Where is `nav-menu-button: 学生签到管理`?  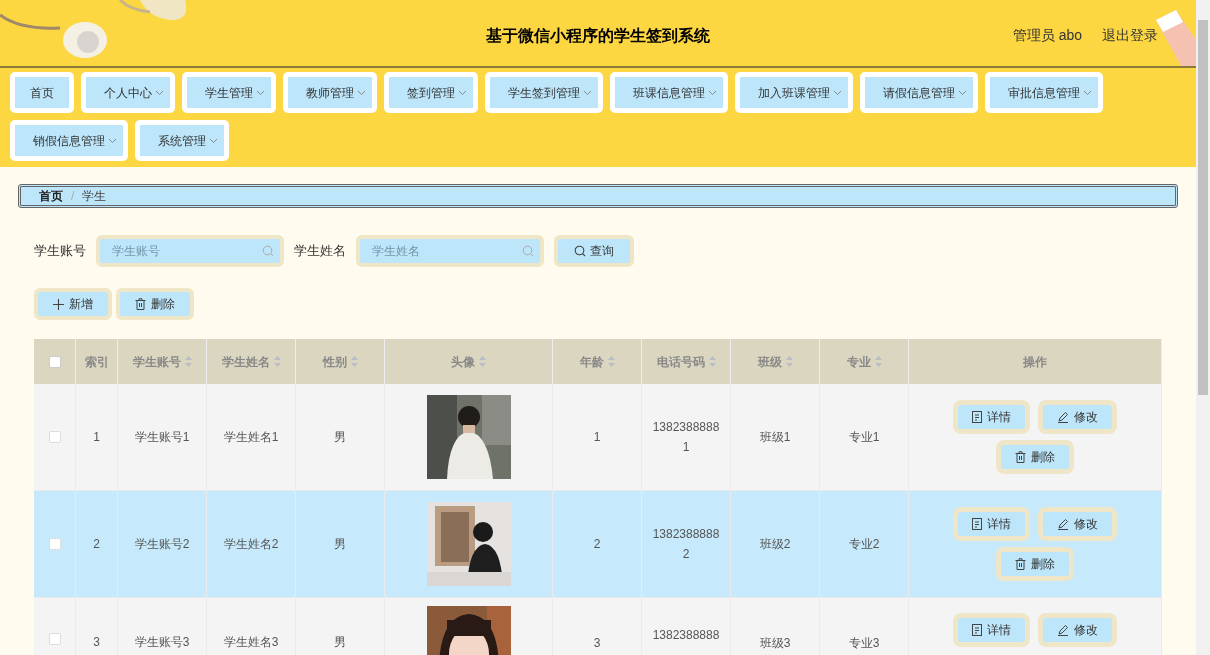 nav-menu-button: 学生签到管理 is located at coordinates (544, 92).